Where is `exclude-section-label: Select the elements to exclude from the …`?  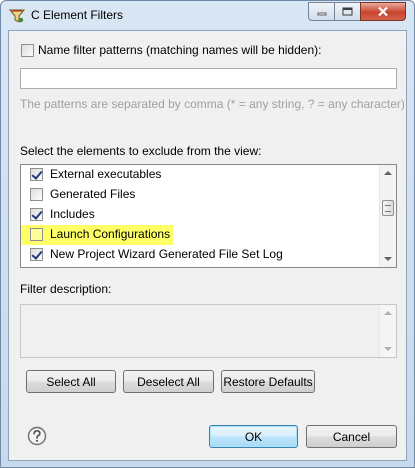
exclude-section-label: Select the elements to exclude from the … is located at coordinates (141, 151).